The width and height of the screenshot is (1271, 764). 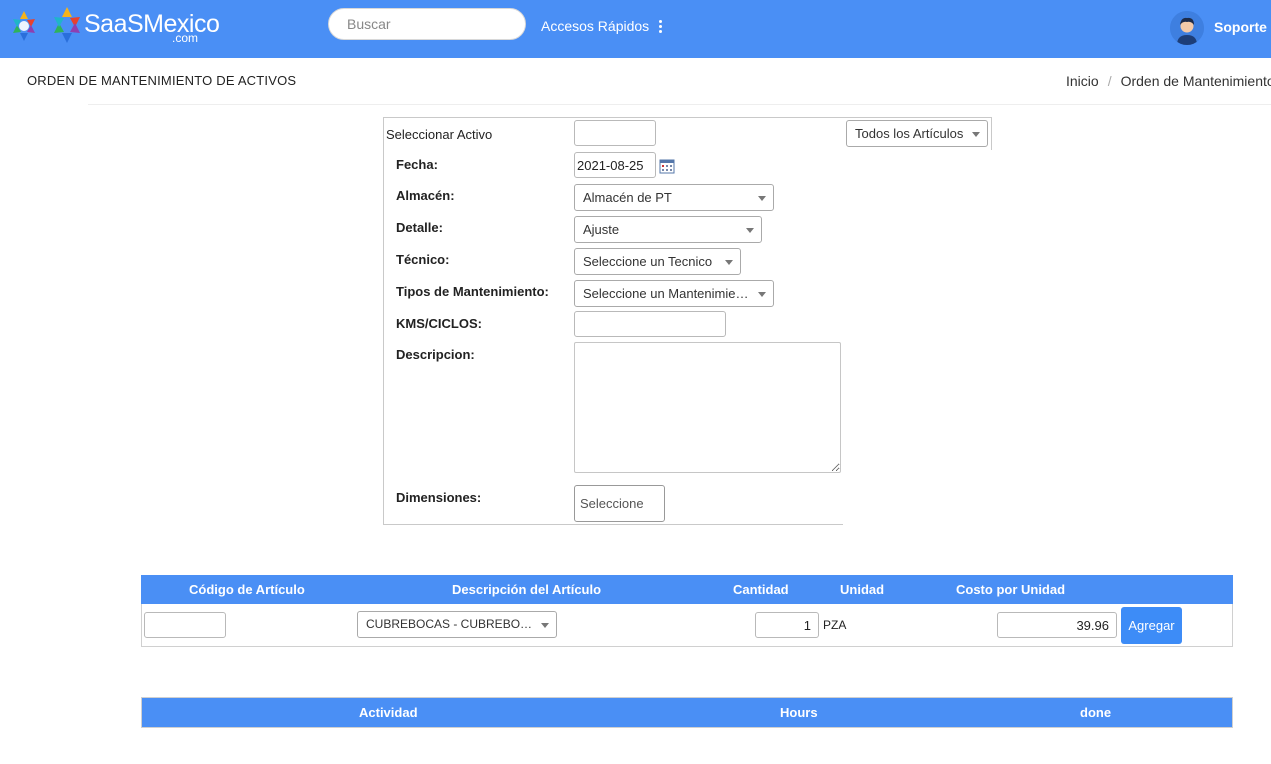 What do you see at coordinates (1096, 712) in the screenshot?
I see `col-done-header: done` at bounding box center [1096, 712].